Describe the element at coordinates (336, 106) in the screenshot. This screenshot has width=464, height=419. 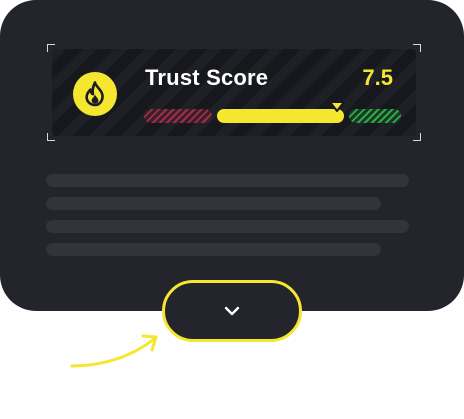
I see `meter-marker-icon` at that location.